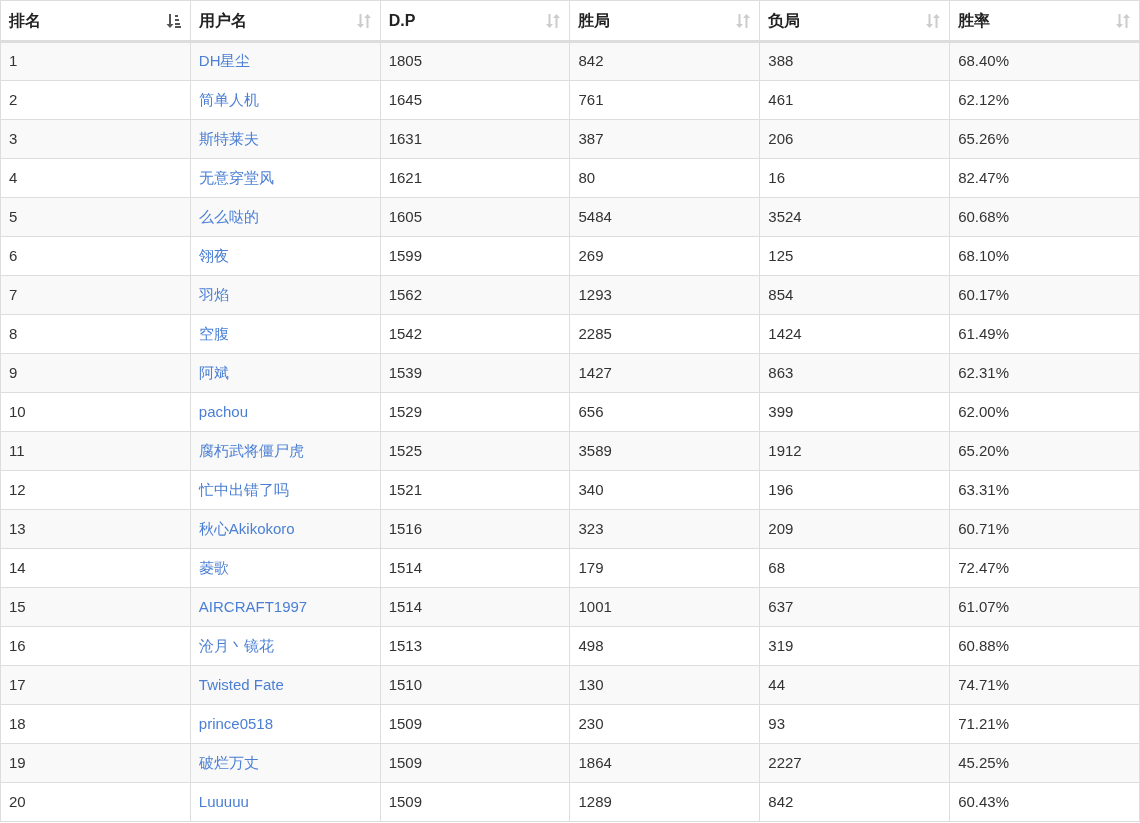  What do you see at coordinates (213, 567) in the screenshot?
I see `username-link: 菱歌` at bounding box center [213, 567].